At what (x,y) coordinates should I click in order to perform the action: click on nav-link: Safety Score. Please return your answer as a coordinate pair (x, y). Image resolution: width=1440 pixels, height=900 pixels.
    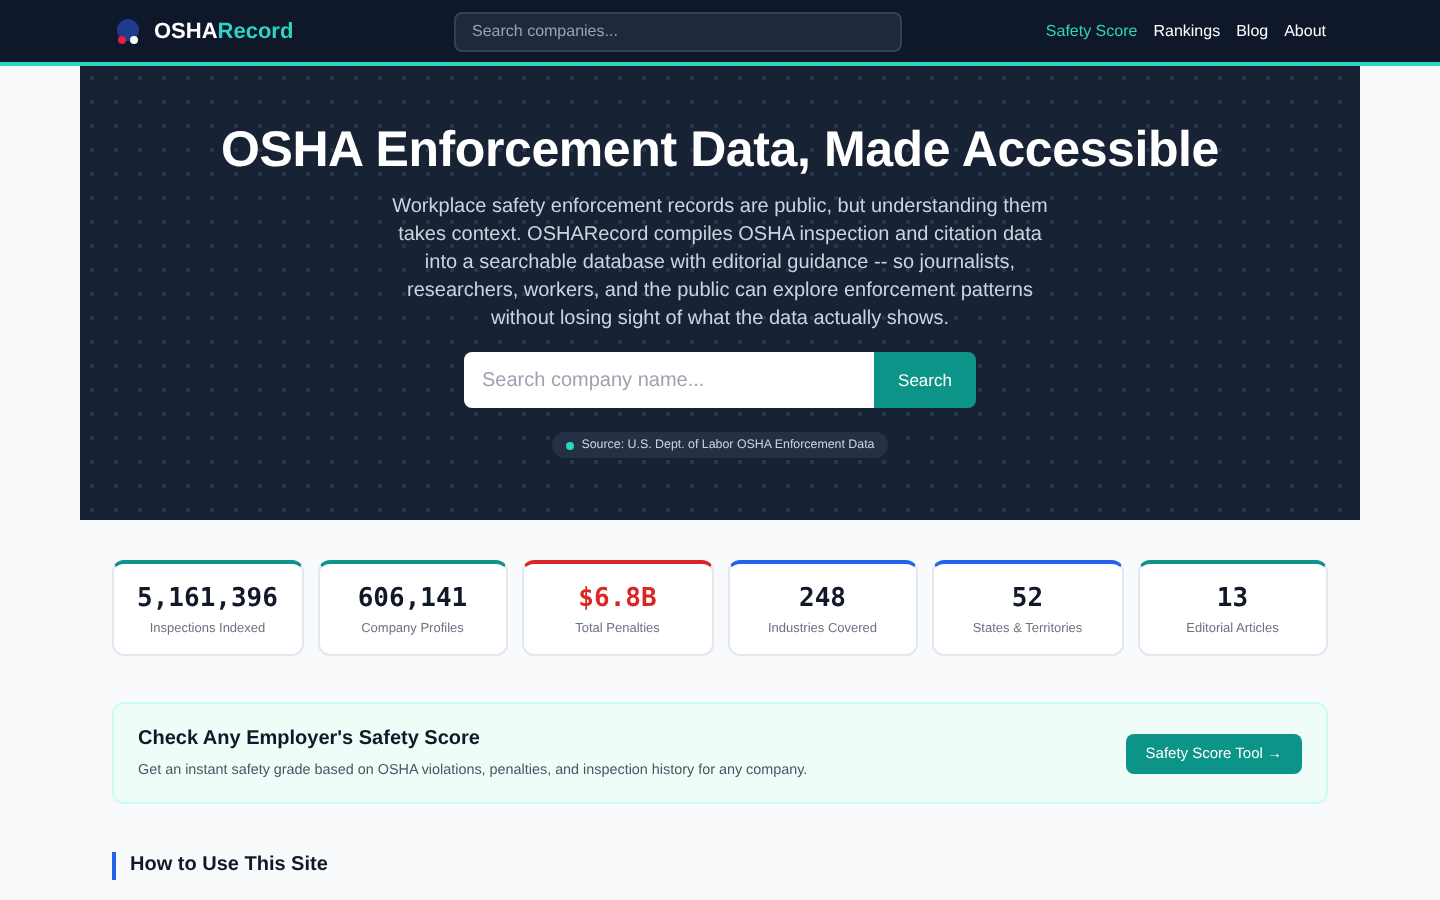
    Looking at the image, I should click on (1091, 31).